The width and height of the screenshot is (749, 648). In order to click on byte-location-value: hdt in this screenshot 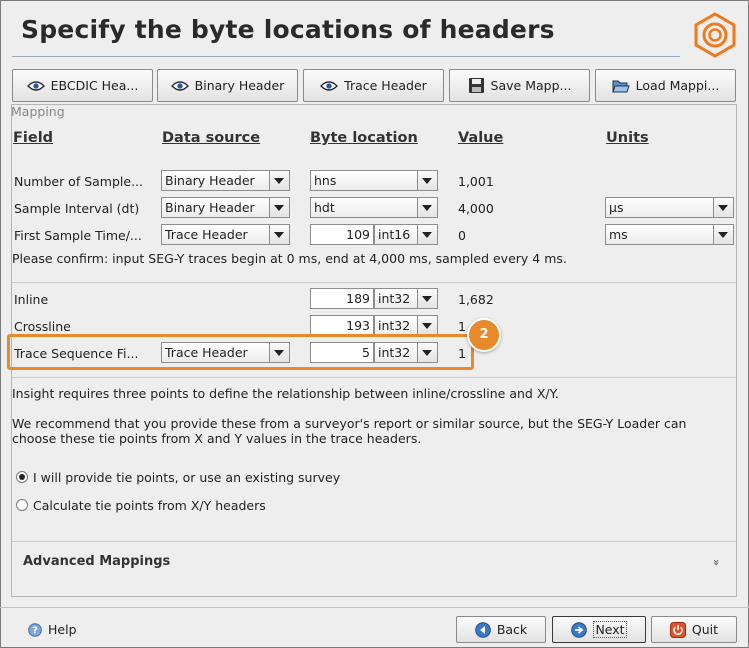, I will do `click(324, 207)`.